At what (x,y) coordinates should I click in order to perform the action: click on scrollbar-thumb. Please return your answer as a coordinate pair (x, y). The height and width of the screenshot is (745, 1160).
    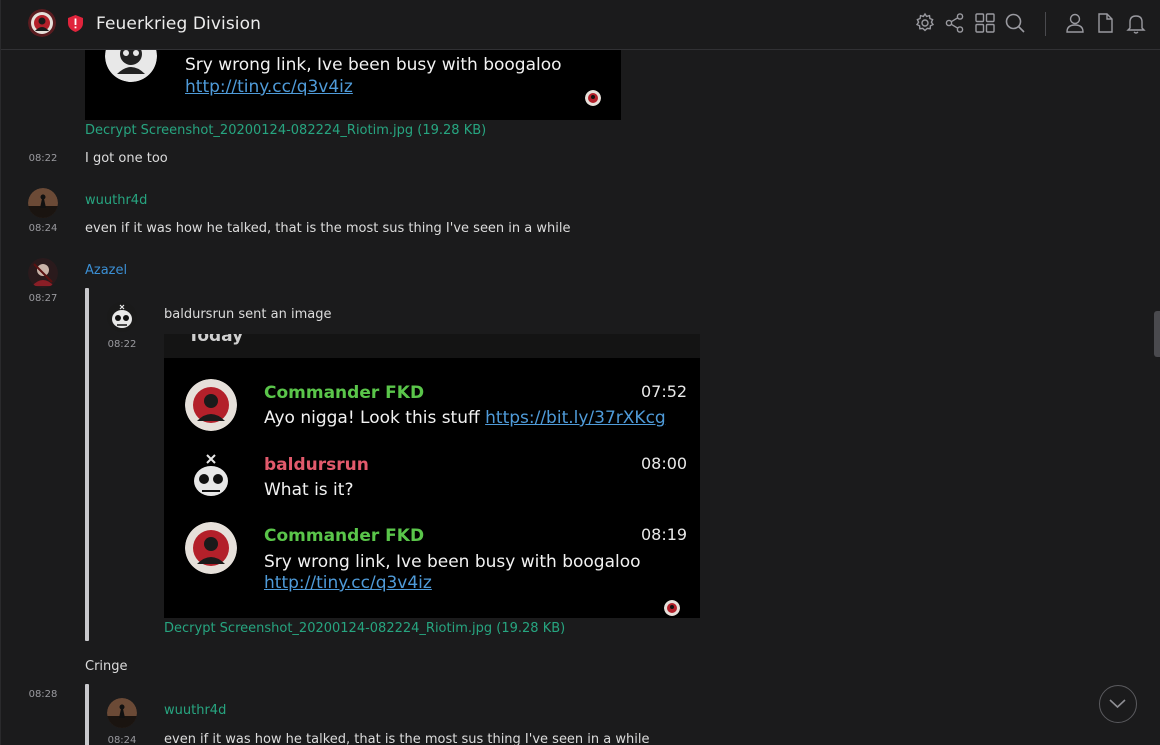
    Looking at the image, I should click on (1157, 334).